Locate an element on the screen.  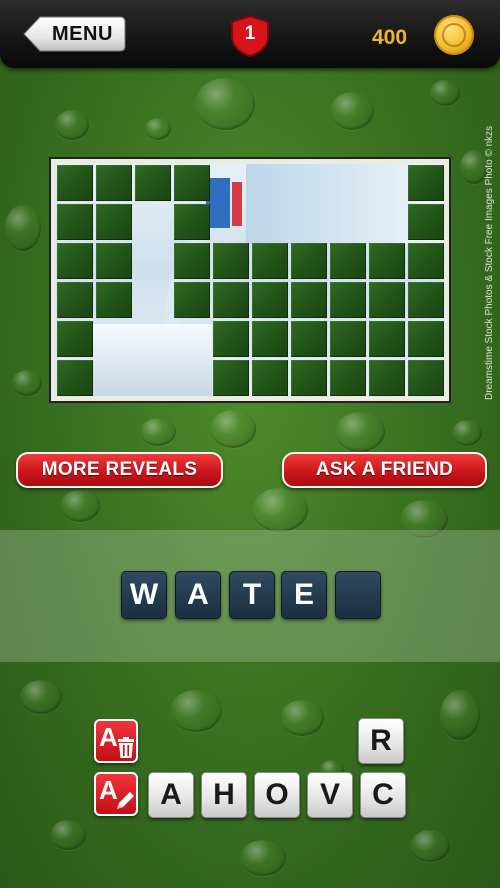
trash-icon is located at coordinates (126, 747).